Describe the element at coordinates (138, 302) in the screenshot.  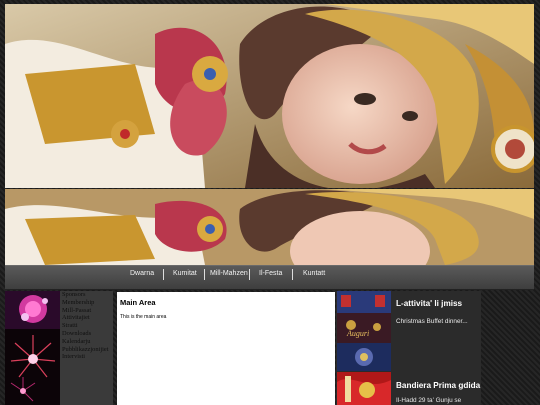
I see `main-area-title: Main Area` at that location.